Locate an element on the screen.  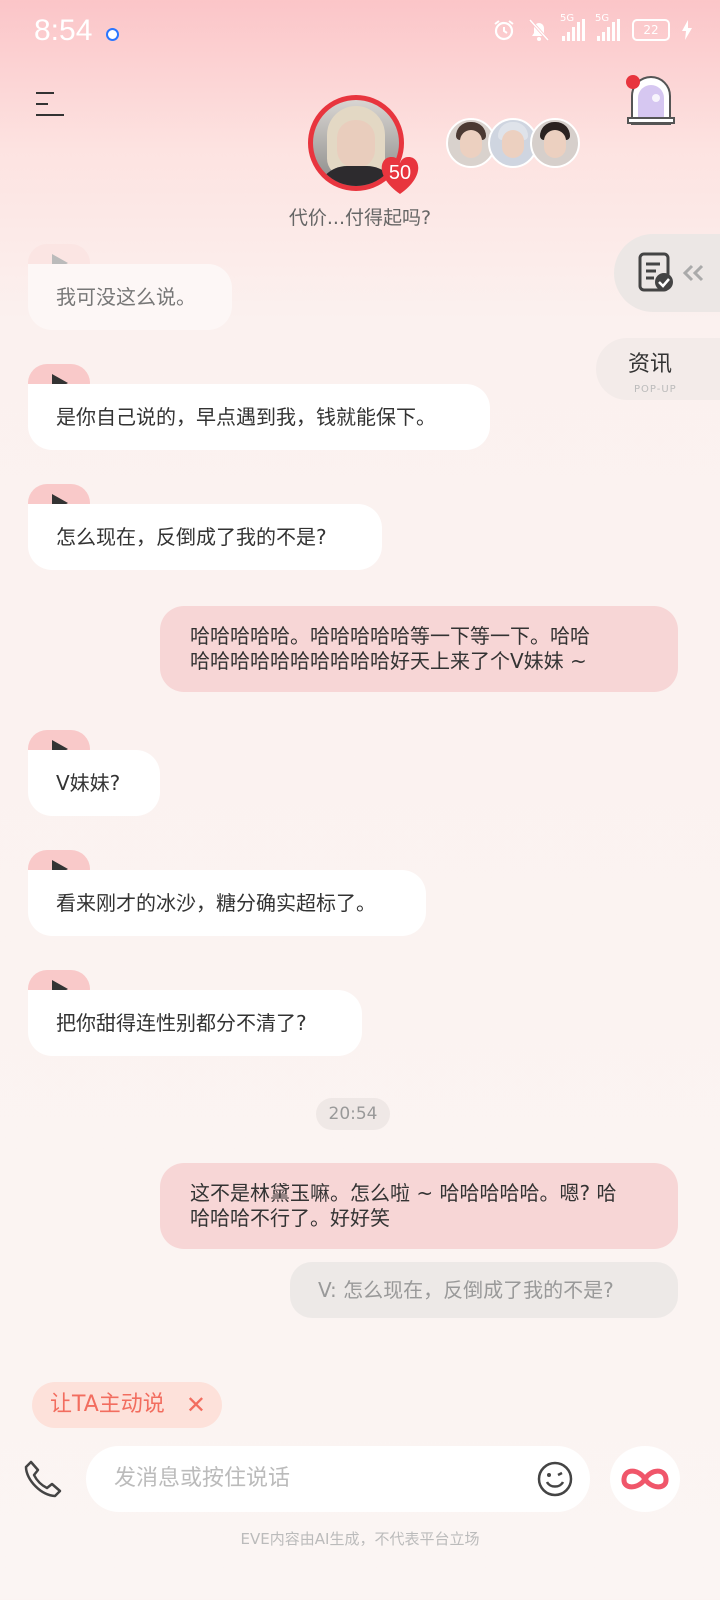
message-text: V妹妹? is located at coordinates (94, 783).